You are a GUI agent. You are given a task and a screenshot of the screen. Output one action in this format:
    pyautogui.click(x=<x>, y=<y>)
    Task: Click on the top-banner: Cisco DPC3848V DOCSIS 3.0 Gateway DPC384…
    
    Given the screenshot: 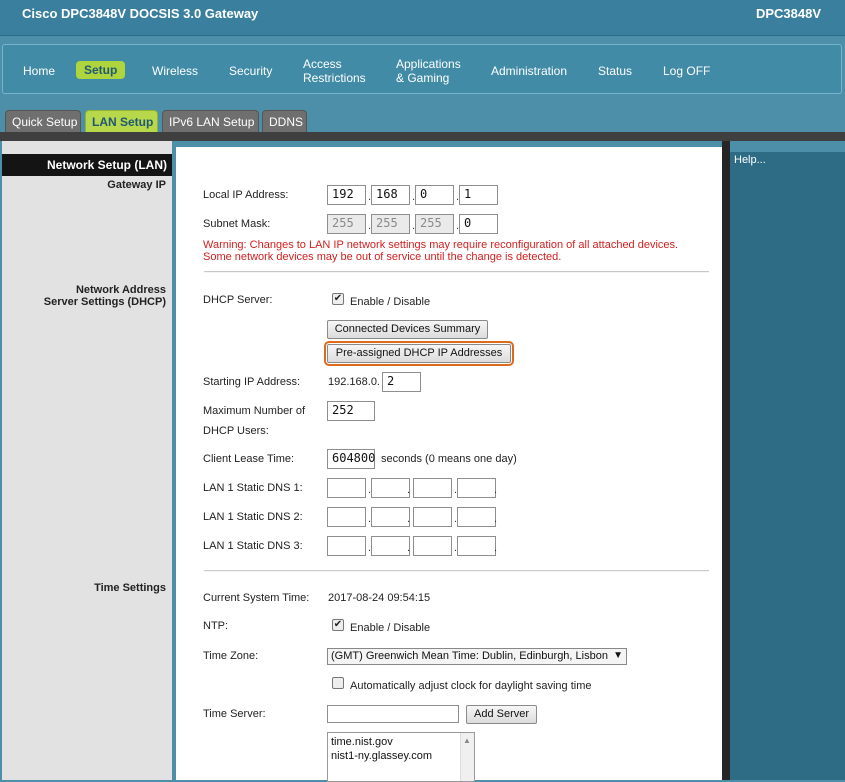 What is the action you would take?
    pyautogui.click(x=422, y=18)
    